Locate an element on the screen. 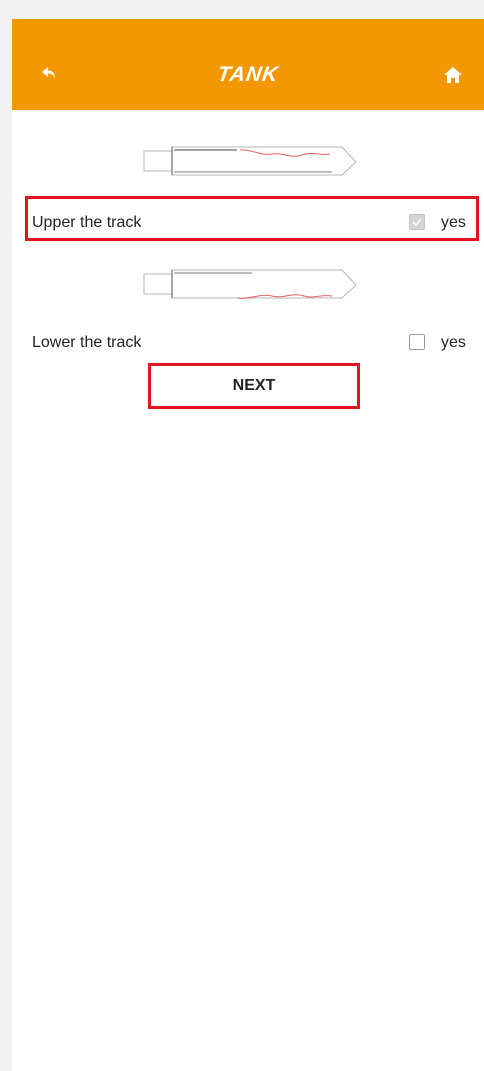 This screenshot has width=484, height=1071. lower-track-row: Lower the track yes is located at coordinates (248, 343).